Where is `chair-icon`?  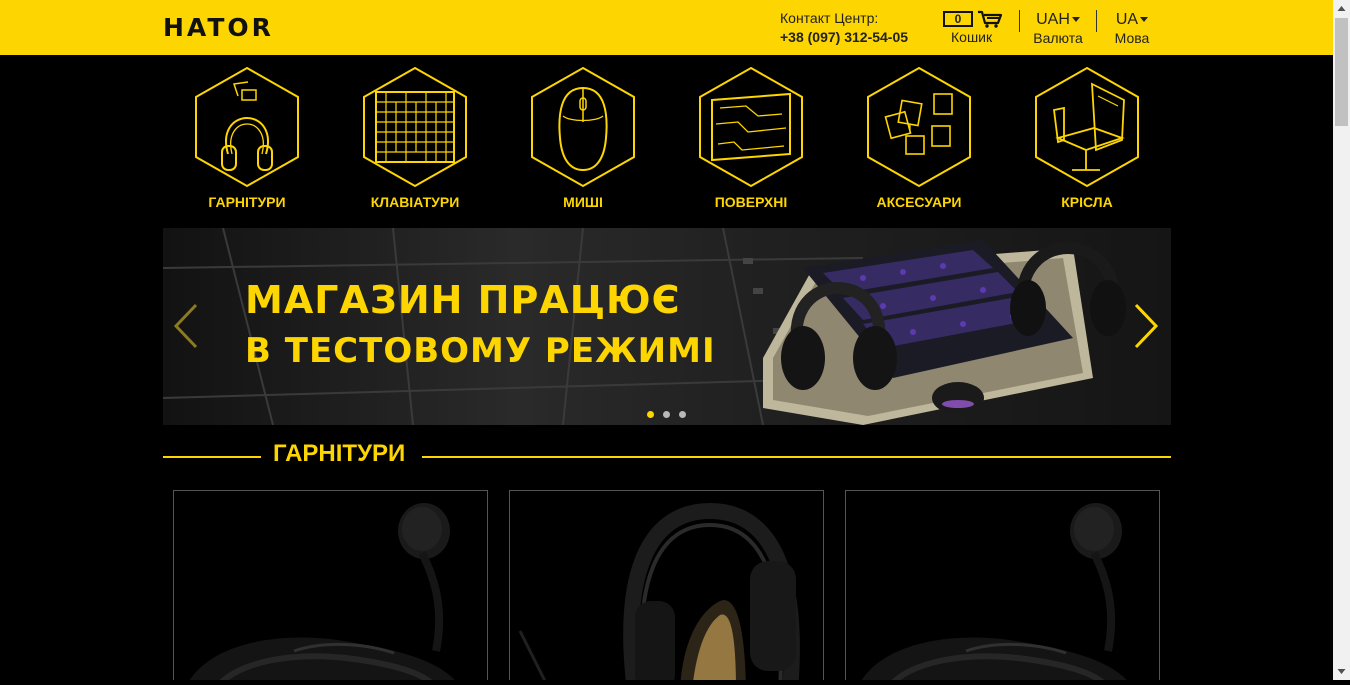 chair-icon is located at coordinates (1087, 127).